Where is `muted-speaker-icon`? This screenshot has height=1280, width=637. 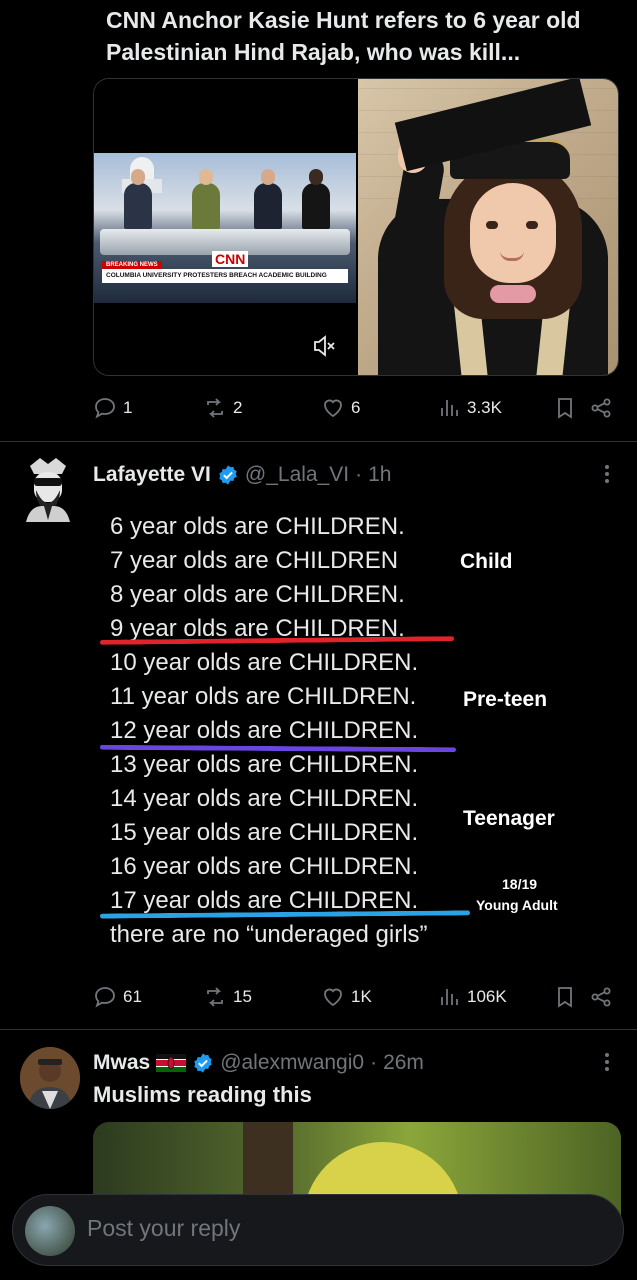
muted-speaker-icon is located at coordinates (324, 346).